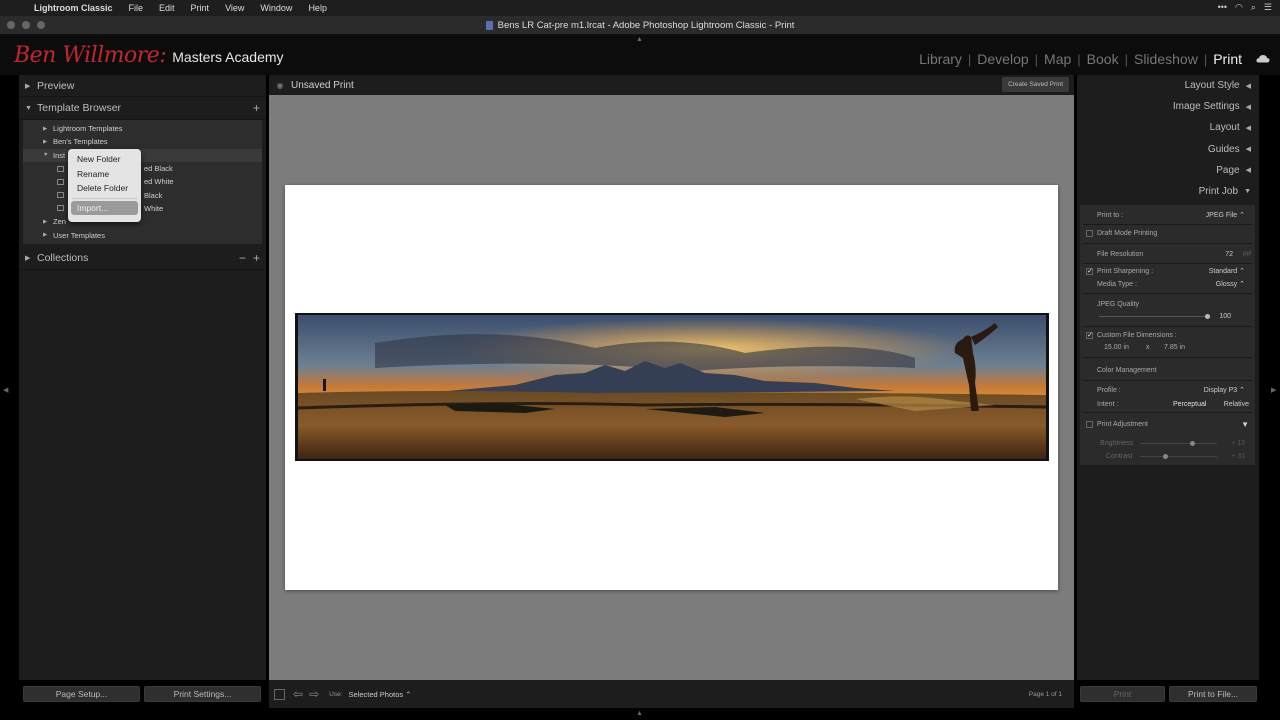 The image size is (1280, 720). Describe the element at coordinates (1229, 254) in the screenshot. I see `file-resolution-value: 72` at that location.